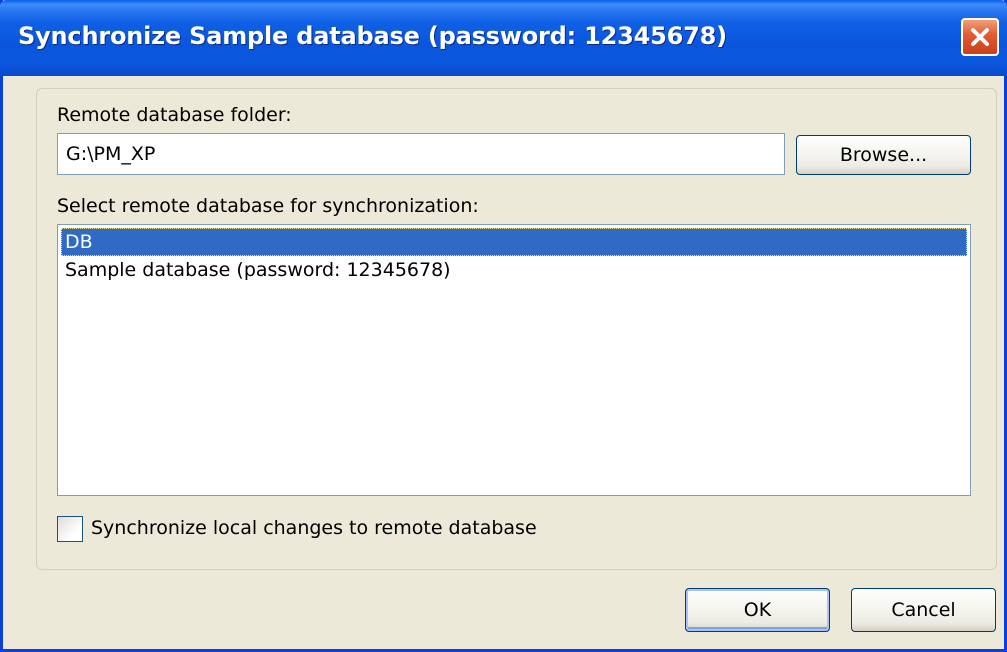 This screenshot has width=1007, height=652. What do you see at coordinates (514, 242) in the screenshot?
I see `list-item-db: DB` at bounding box center [514, 242].